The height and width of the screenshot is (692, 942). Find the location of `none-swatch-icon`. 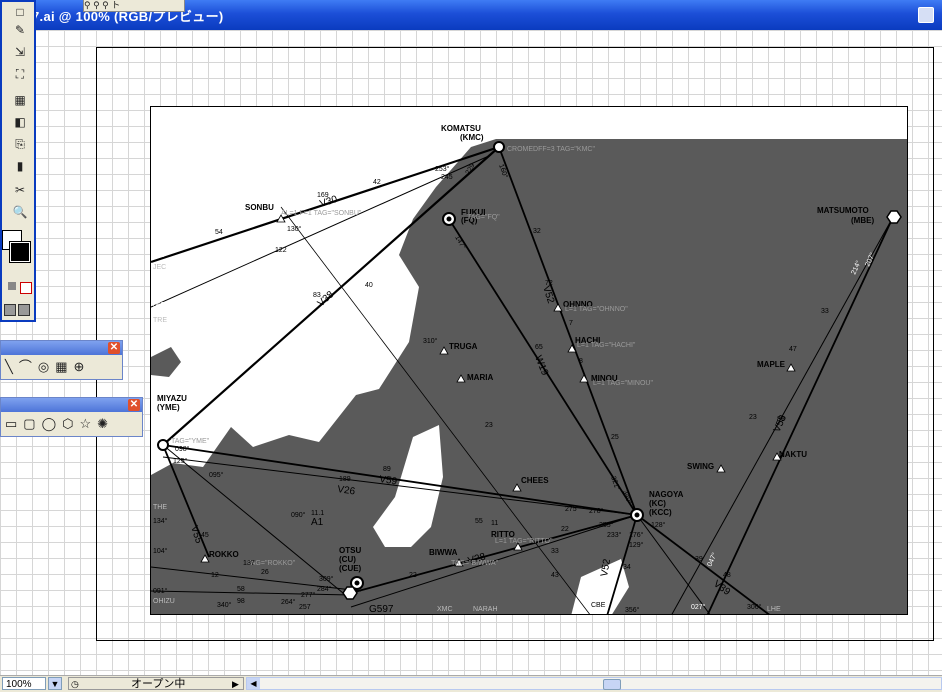

none-swatch-icon is located at coordinates (26, 288).